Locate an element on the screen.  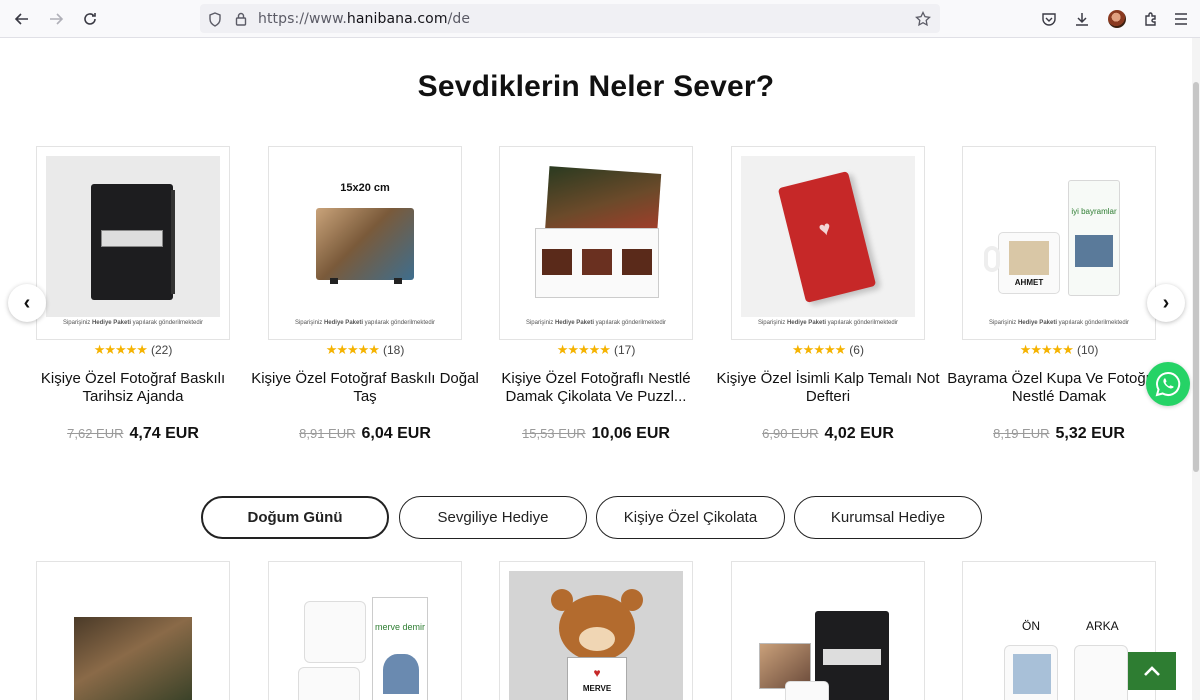
download-icon is located at coordinates (1082, 19).